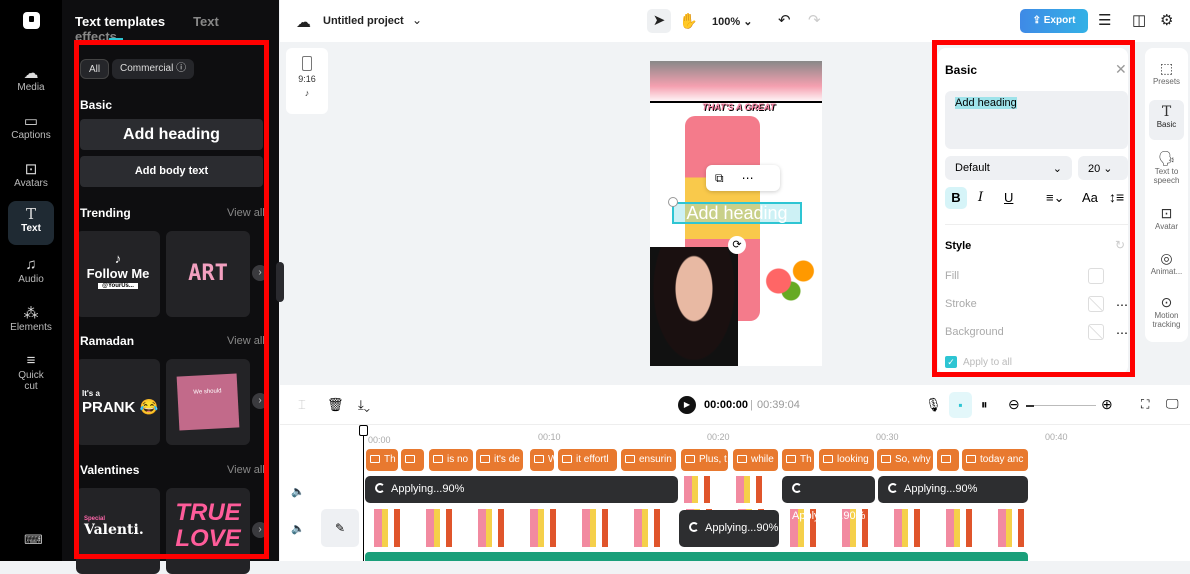 This screenshot has height=574, width=1190. I want to click on microphone-icon: 🎙, so click(933, 405).